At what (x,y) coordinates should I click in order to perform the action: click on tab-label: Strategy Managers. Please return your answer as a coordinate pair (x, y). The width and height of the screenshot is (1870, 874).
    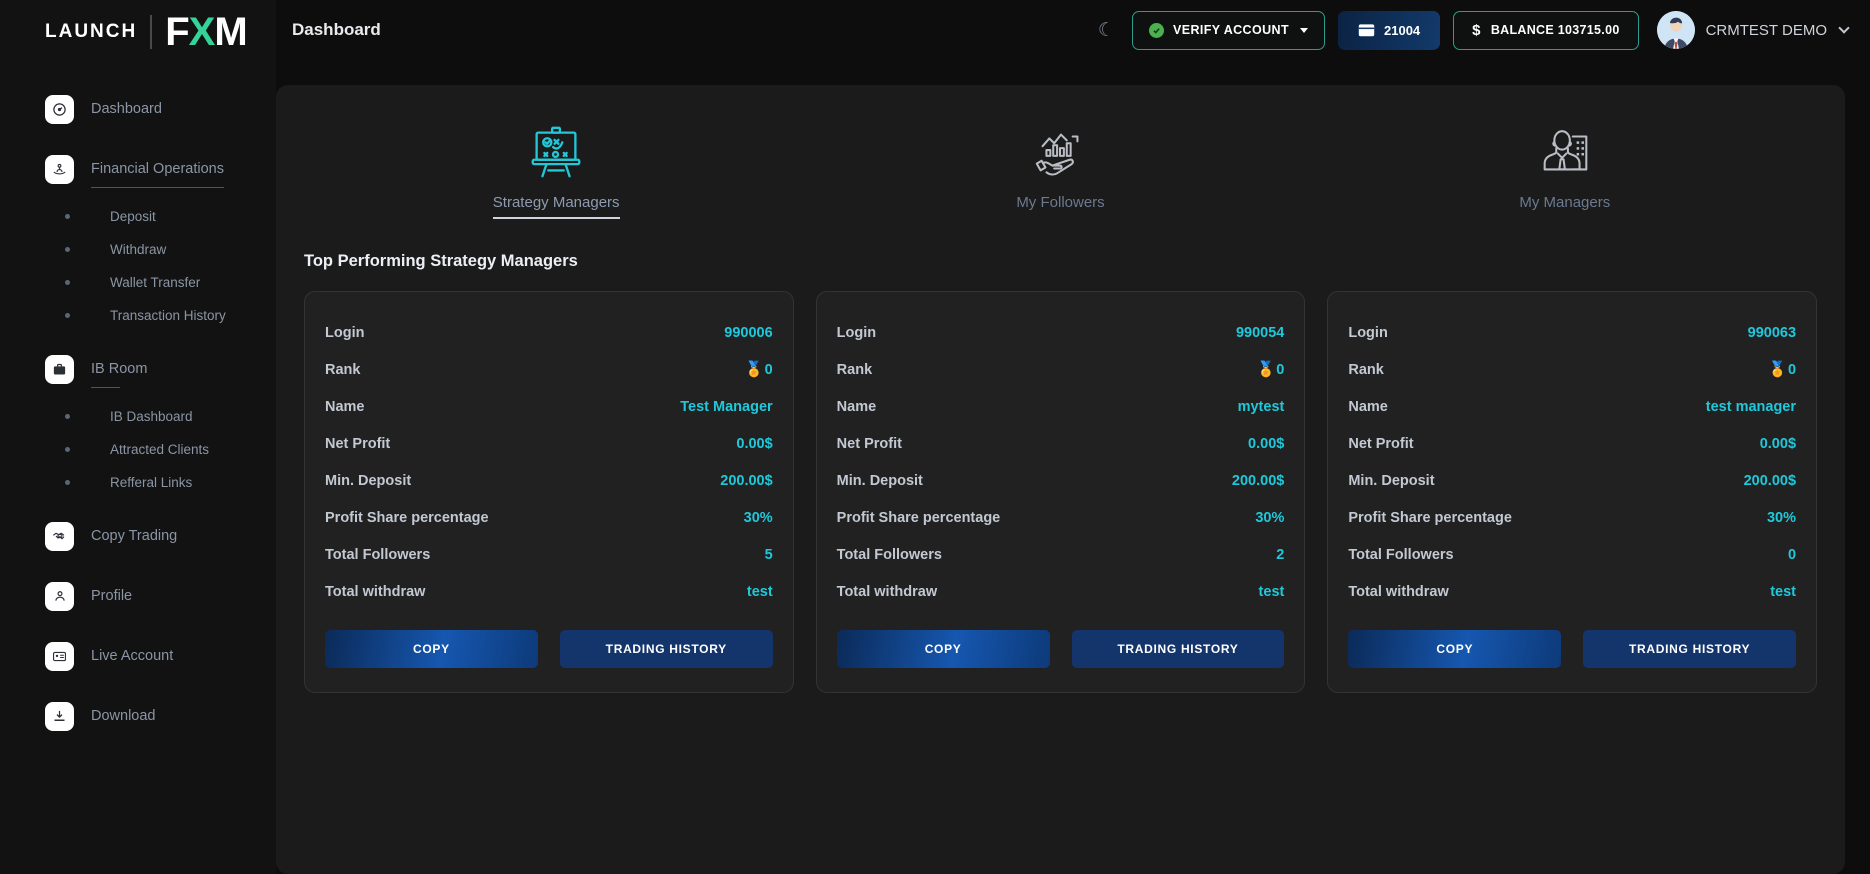
    Looking at the image, I should click on (556, 206).